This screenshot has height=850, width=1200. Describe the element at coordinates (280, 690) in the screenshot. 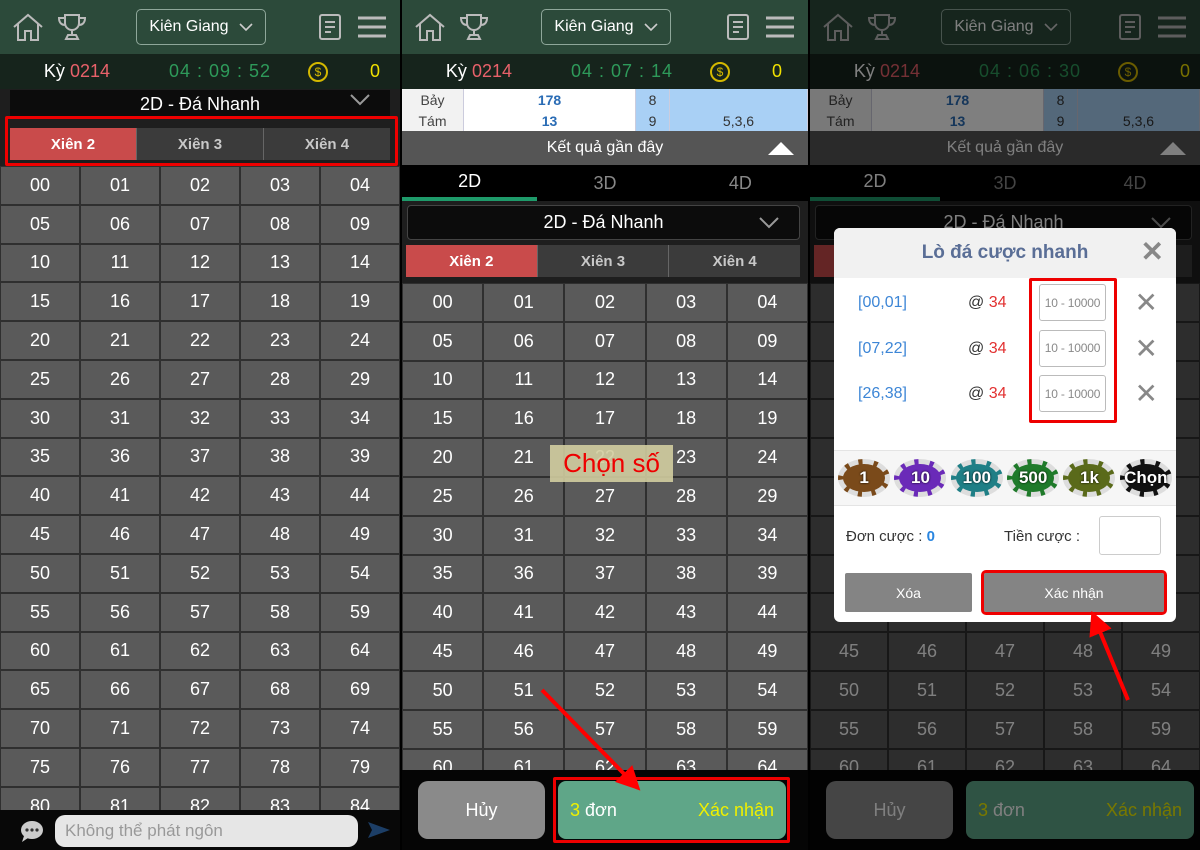

I see `number-cell: 68` at that location.